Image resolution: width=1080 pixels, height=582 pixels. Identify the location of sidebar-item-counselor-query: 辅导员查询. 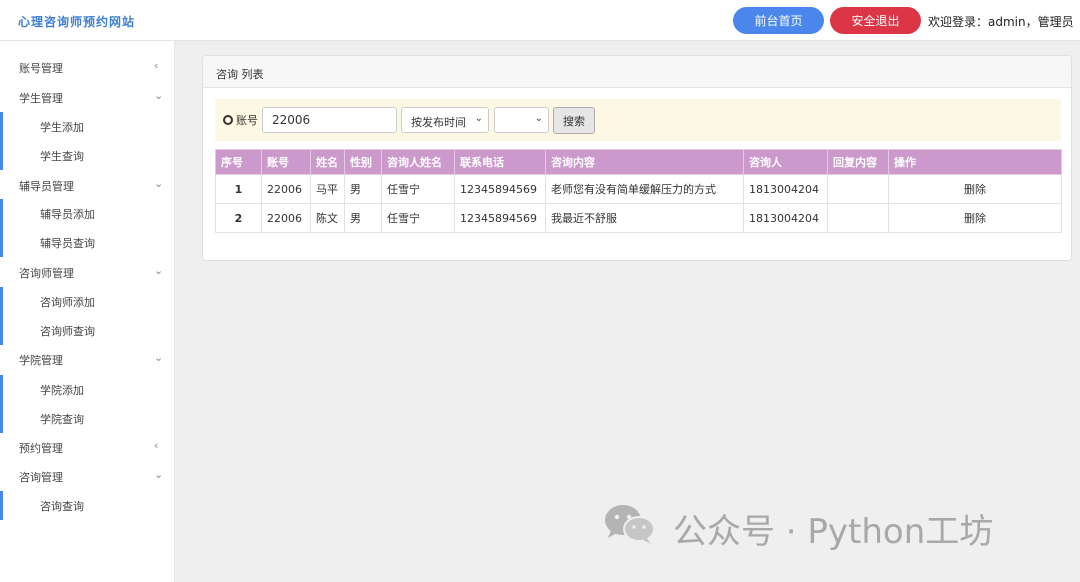
(87, 242).